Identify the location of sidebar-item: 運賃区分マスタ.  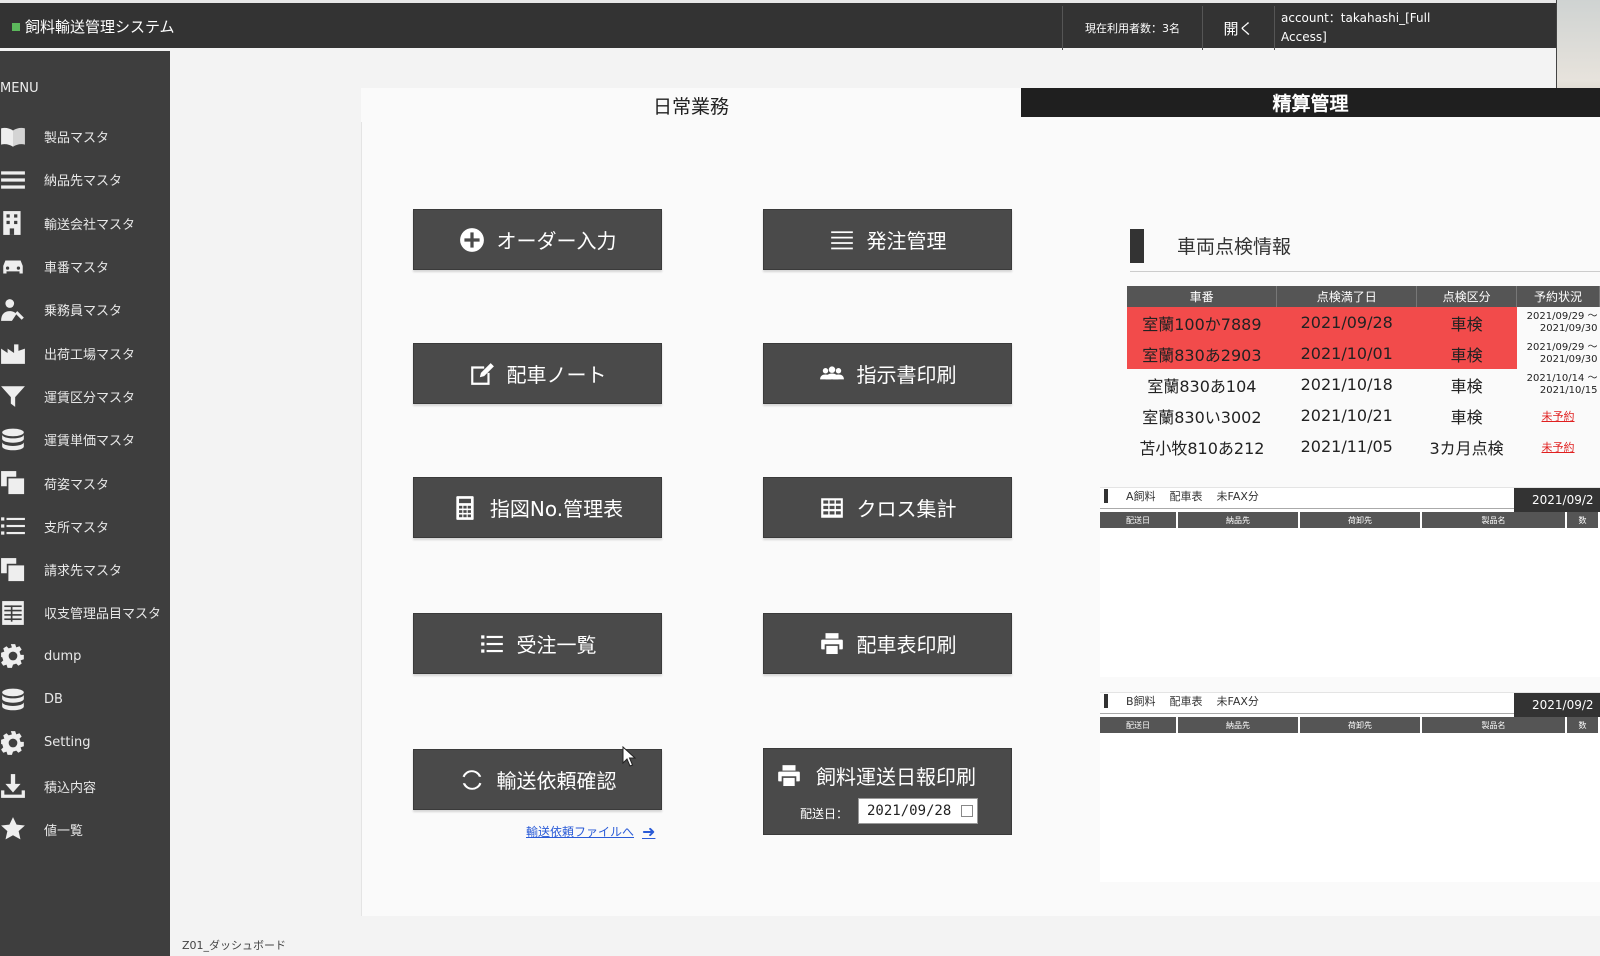
(85, 396).